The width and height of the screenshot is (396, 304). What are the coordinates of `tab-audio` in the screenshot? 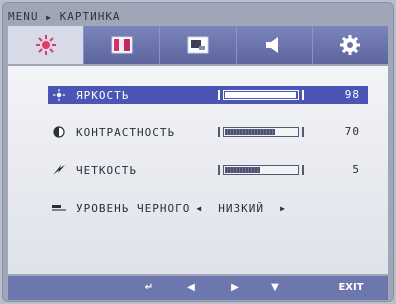 It's located at (274, 45).